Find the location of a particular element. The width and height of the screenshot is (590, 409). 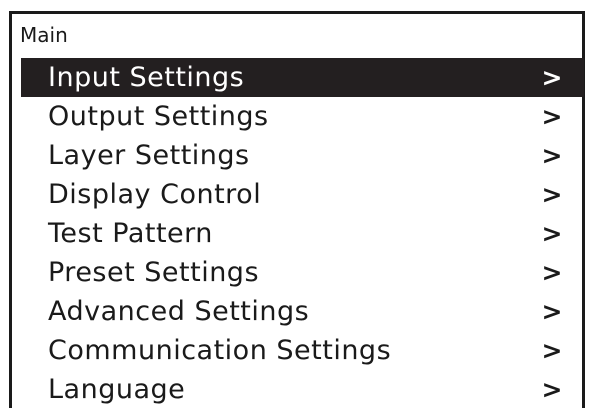

screen-title: Main is located at coordinates (44, 35).